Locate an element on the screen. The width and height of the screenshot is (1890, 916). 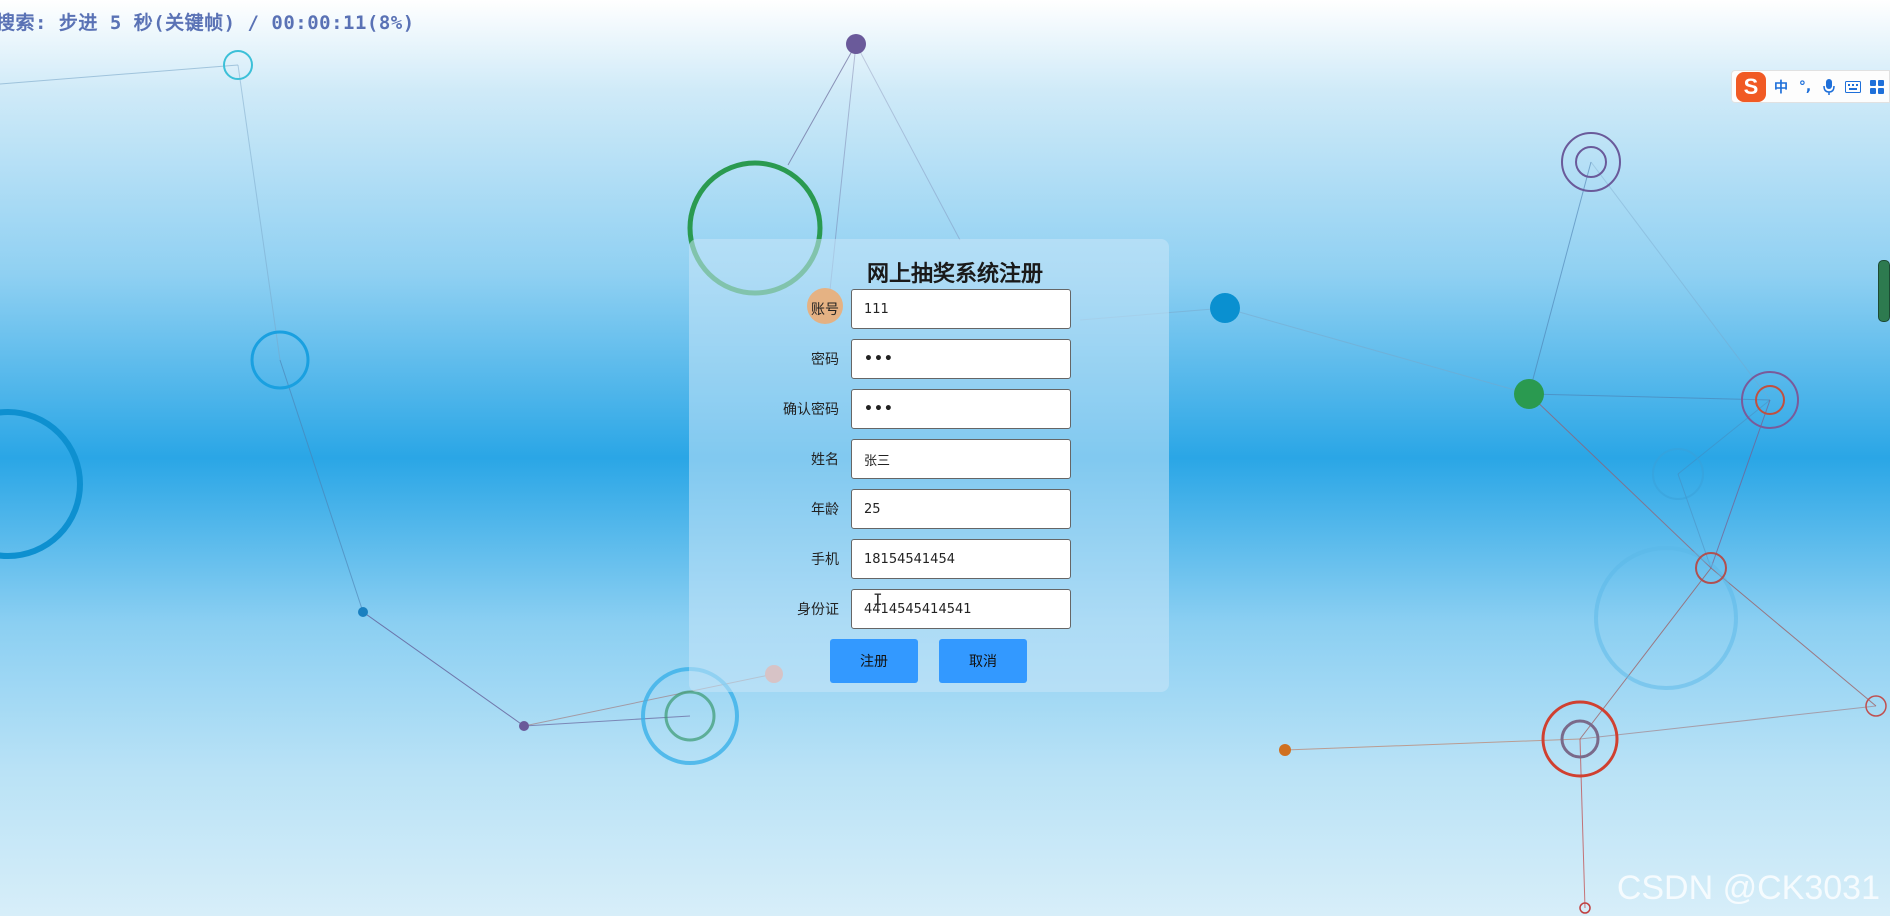
form-row-name: 姓名 is located at coordinates (929, 459).